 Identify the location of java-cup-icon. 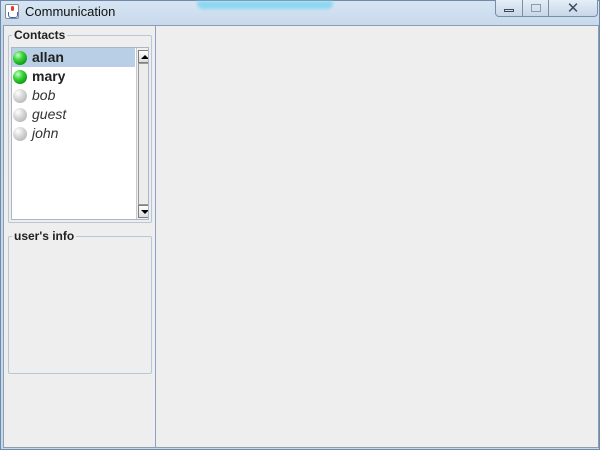
(12, 11).